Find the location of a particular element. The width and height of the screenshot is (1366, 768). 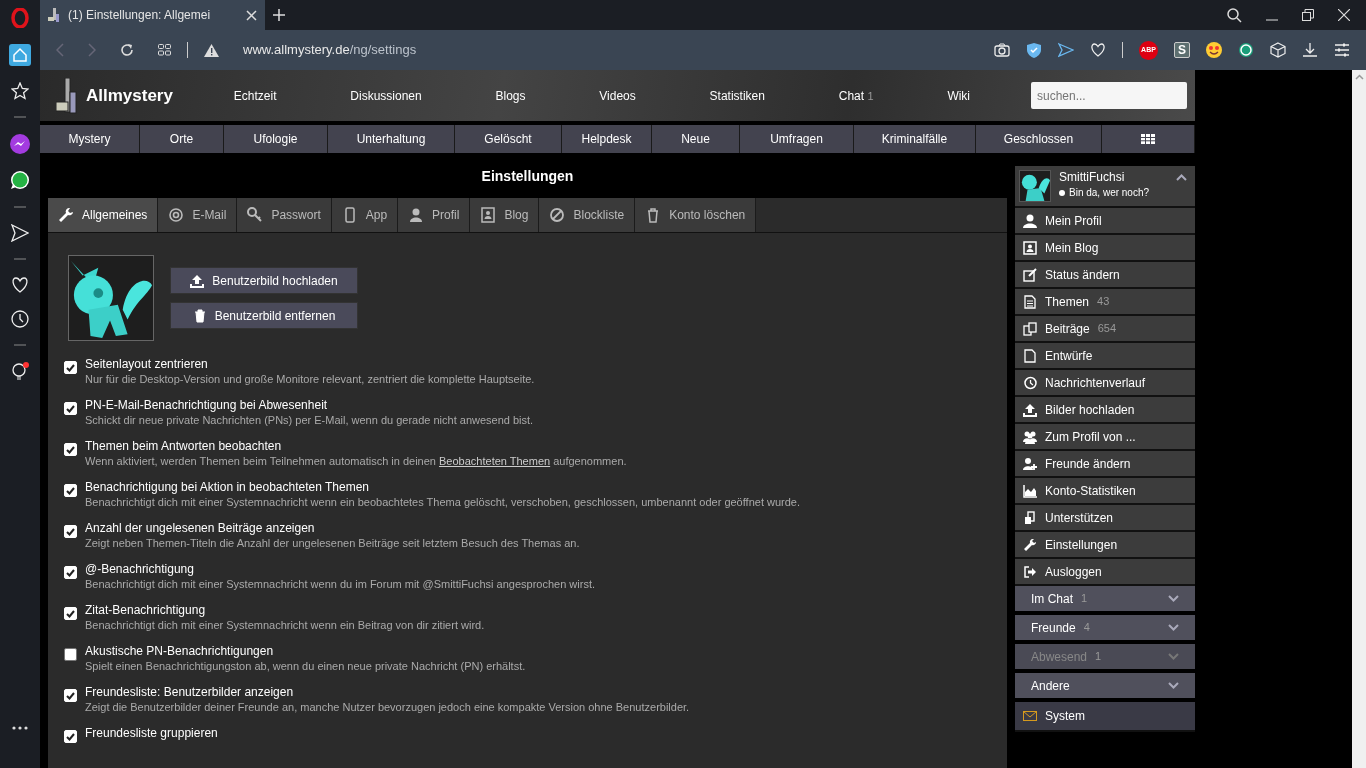

avatar-button: Benutzerbild hochladen is located at coordinates (264, 280).